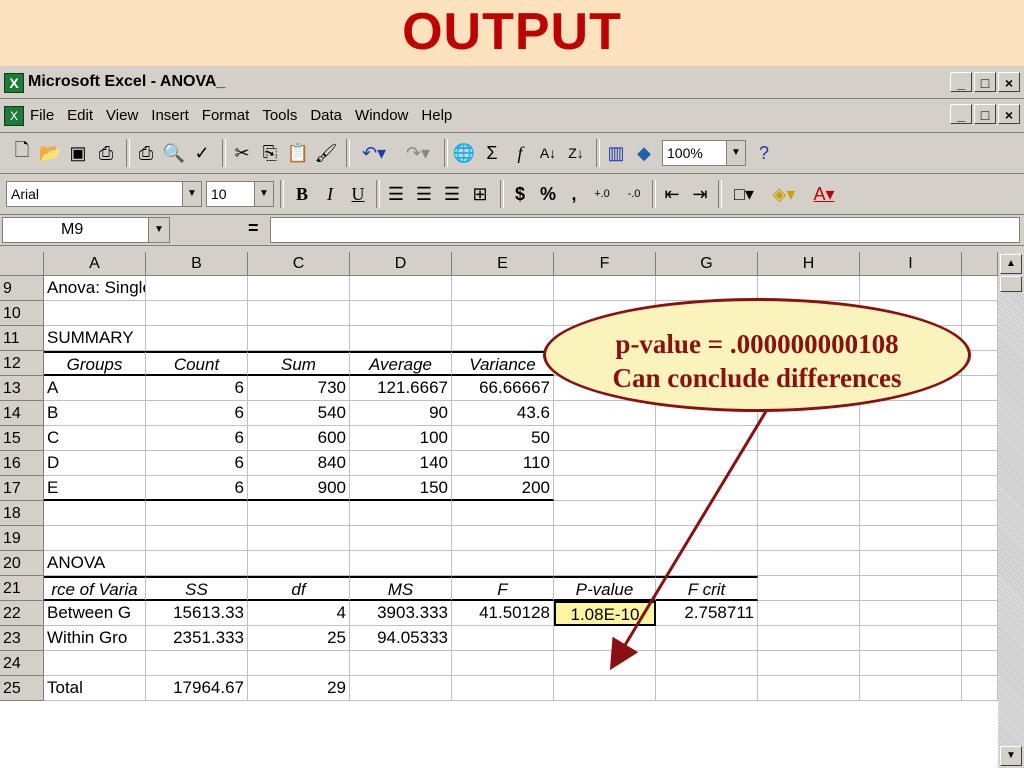  Describe the element at coordinates (980, 264) in the screenshot. I see `column-header-blank` at that location.